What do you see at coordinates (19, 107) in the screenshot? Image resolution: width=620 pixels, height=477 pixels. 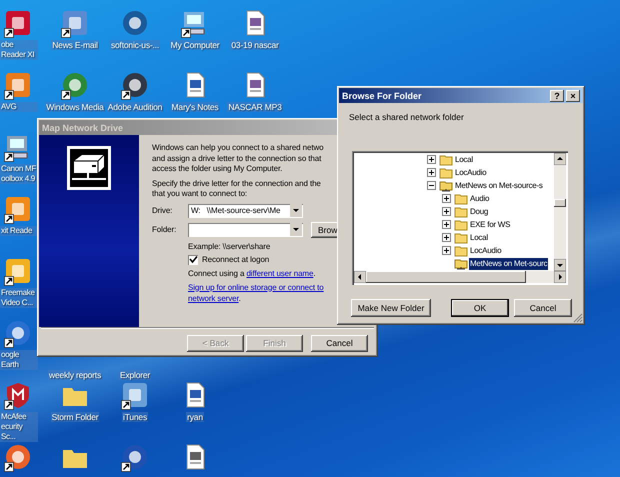 I see `icon-label: AVG` at bounding box center [19, 107].